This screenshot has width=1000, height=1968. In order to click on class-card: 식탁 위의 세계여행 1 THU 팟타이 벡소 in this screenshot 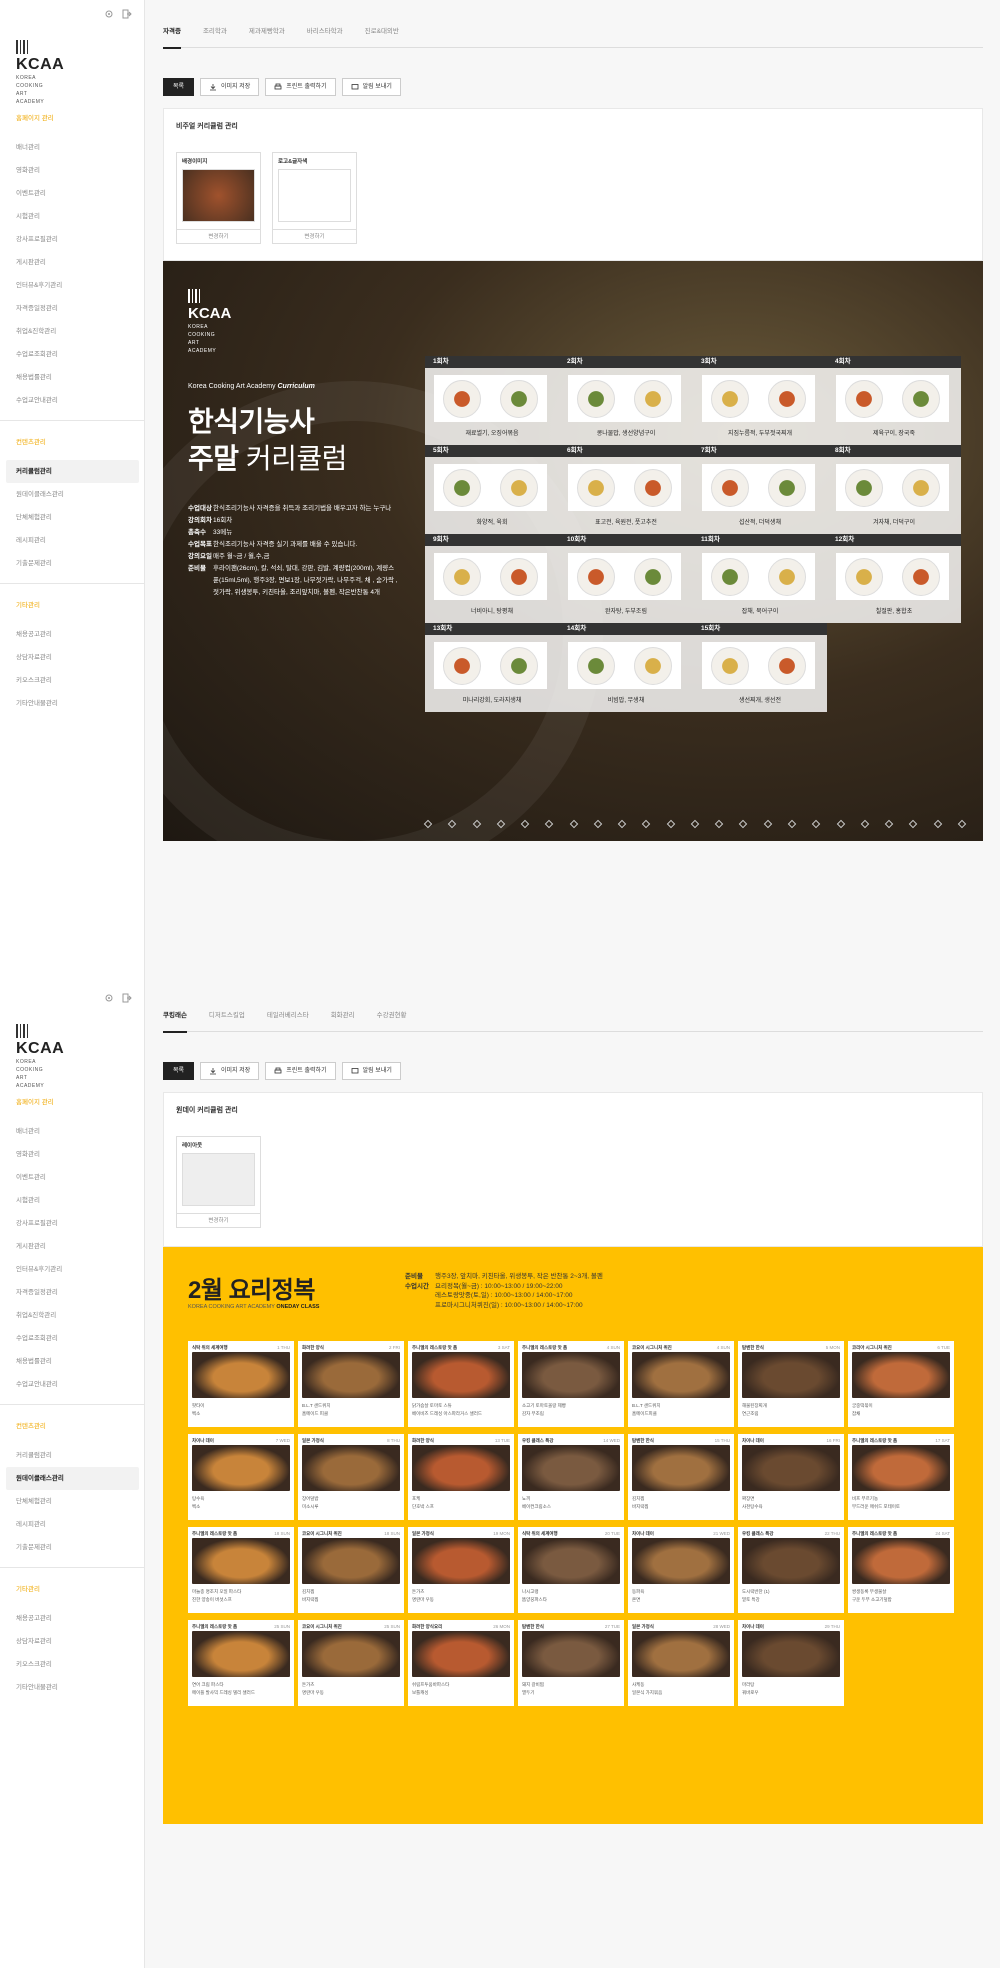, I will do `click(241, 1384)`.